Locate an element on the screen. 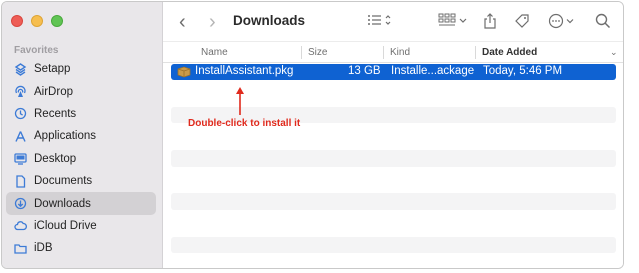  file-size: 13 GB is located at coordinates (364, 71).